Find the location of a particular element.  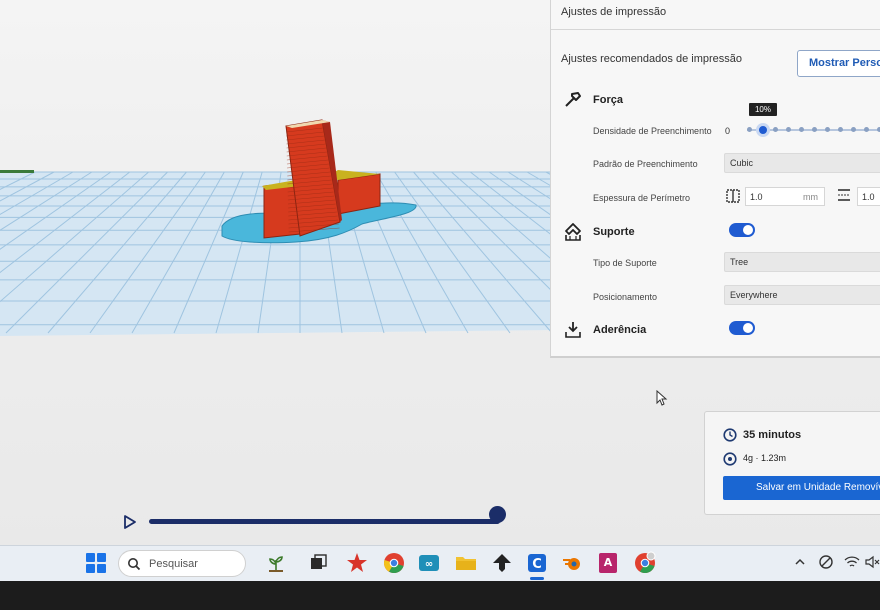

infill-density-label: Densidade de Preenchimento is located at coordinates (652, 131).